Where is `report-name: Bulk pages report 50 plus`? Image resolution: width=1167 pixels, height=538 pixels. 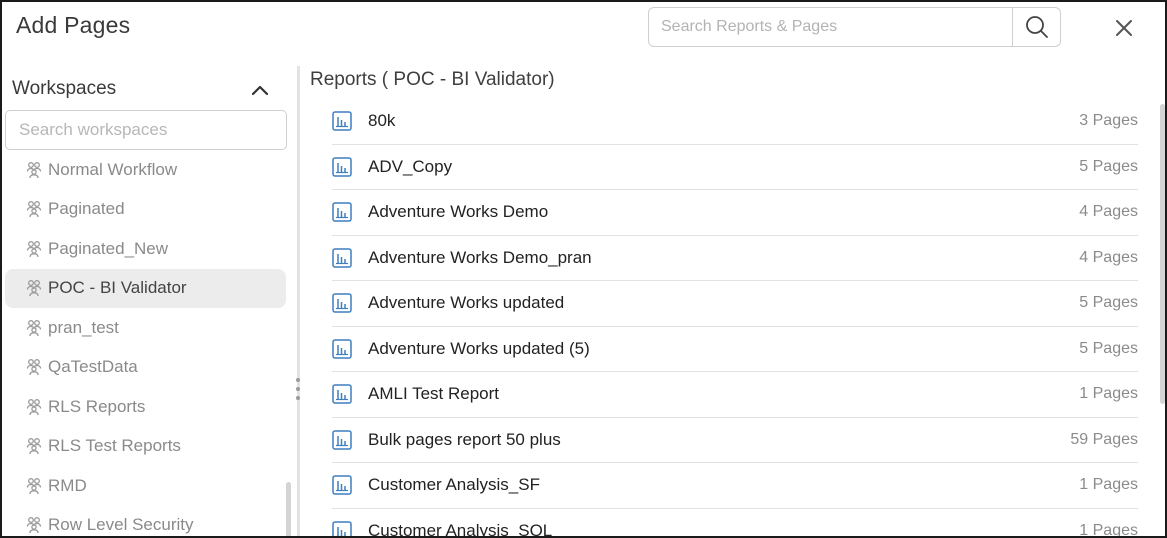
report-name: Bulk pages report 50 plus is located at coordinates (464, 439).